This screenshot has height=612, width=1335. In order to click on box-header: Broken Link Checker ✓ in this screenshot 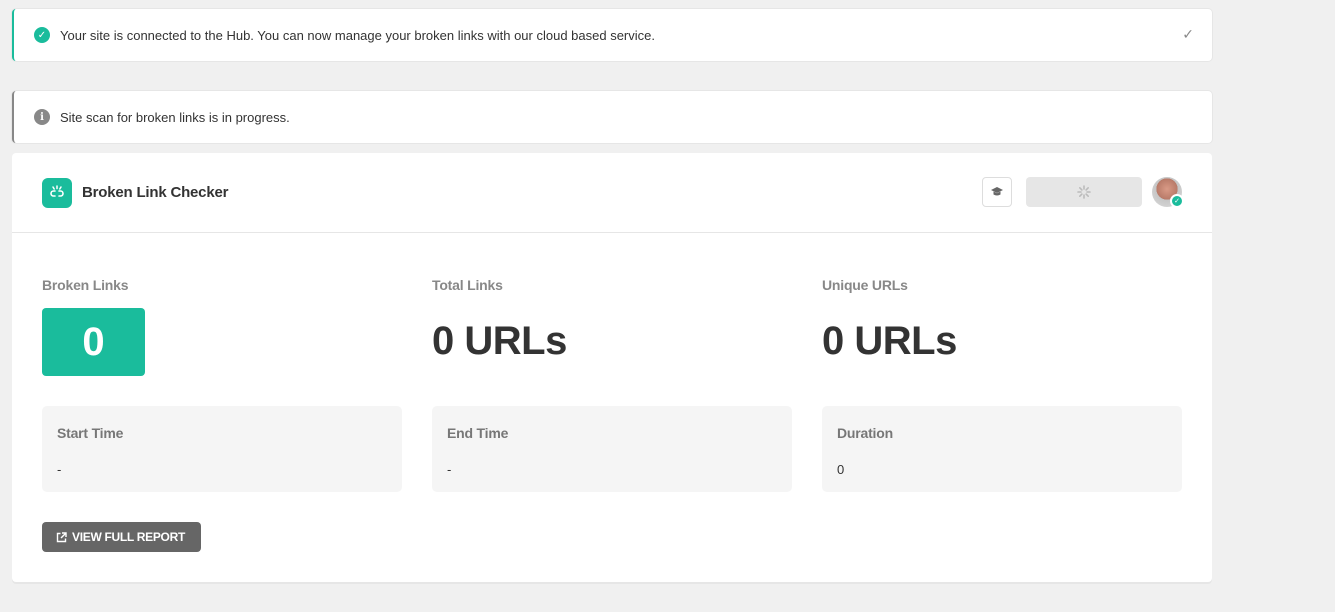, I will do `click(612, 193)`.